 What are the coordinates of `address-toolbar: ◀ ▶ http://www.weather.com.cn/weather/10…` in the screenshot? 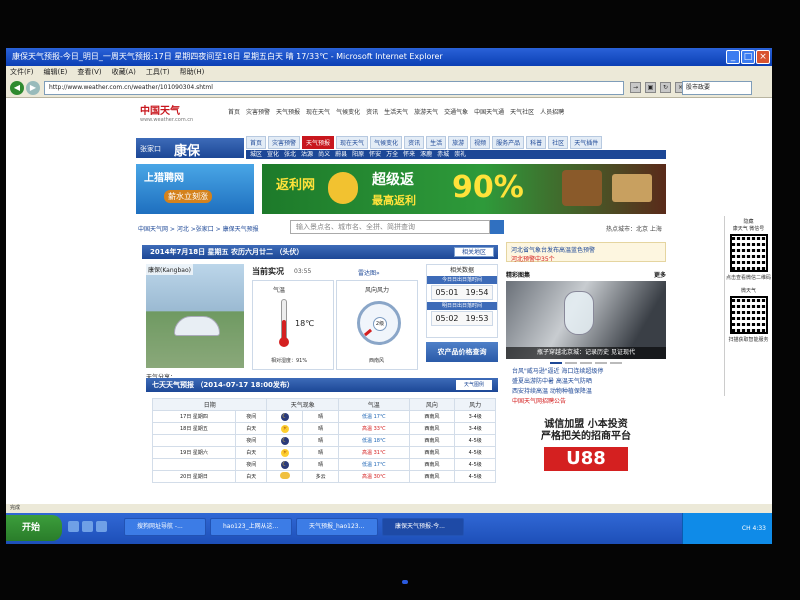 It's located at (389, 88).